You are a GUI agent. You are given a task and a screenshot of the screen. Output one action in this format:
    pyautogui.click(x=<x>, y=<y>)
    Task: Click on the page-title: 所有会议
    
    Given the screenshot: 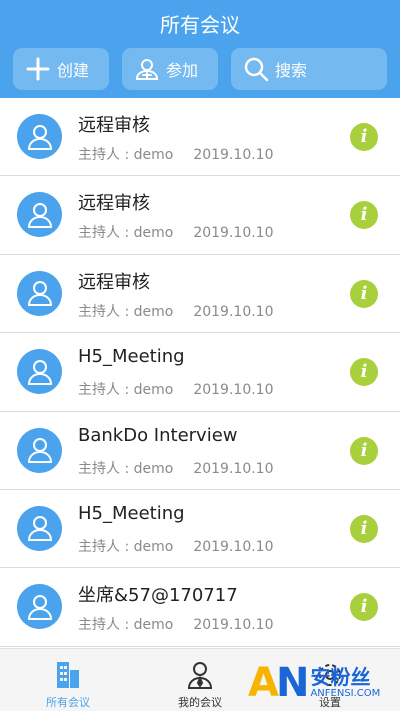 What is the action you would take?
    pyautogui.click(x=200, y=25)
    